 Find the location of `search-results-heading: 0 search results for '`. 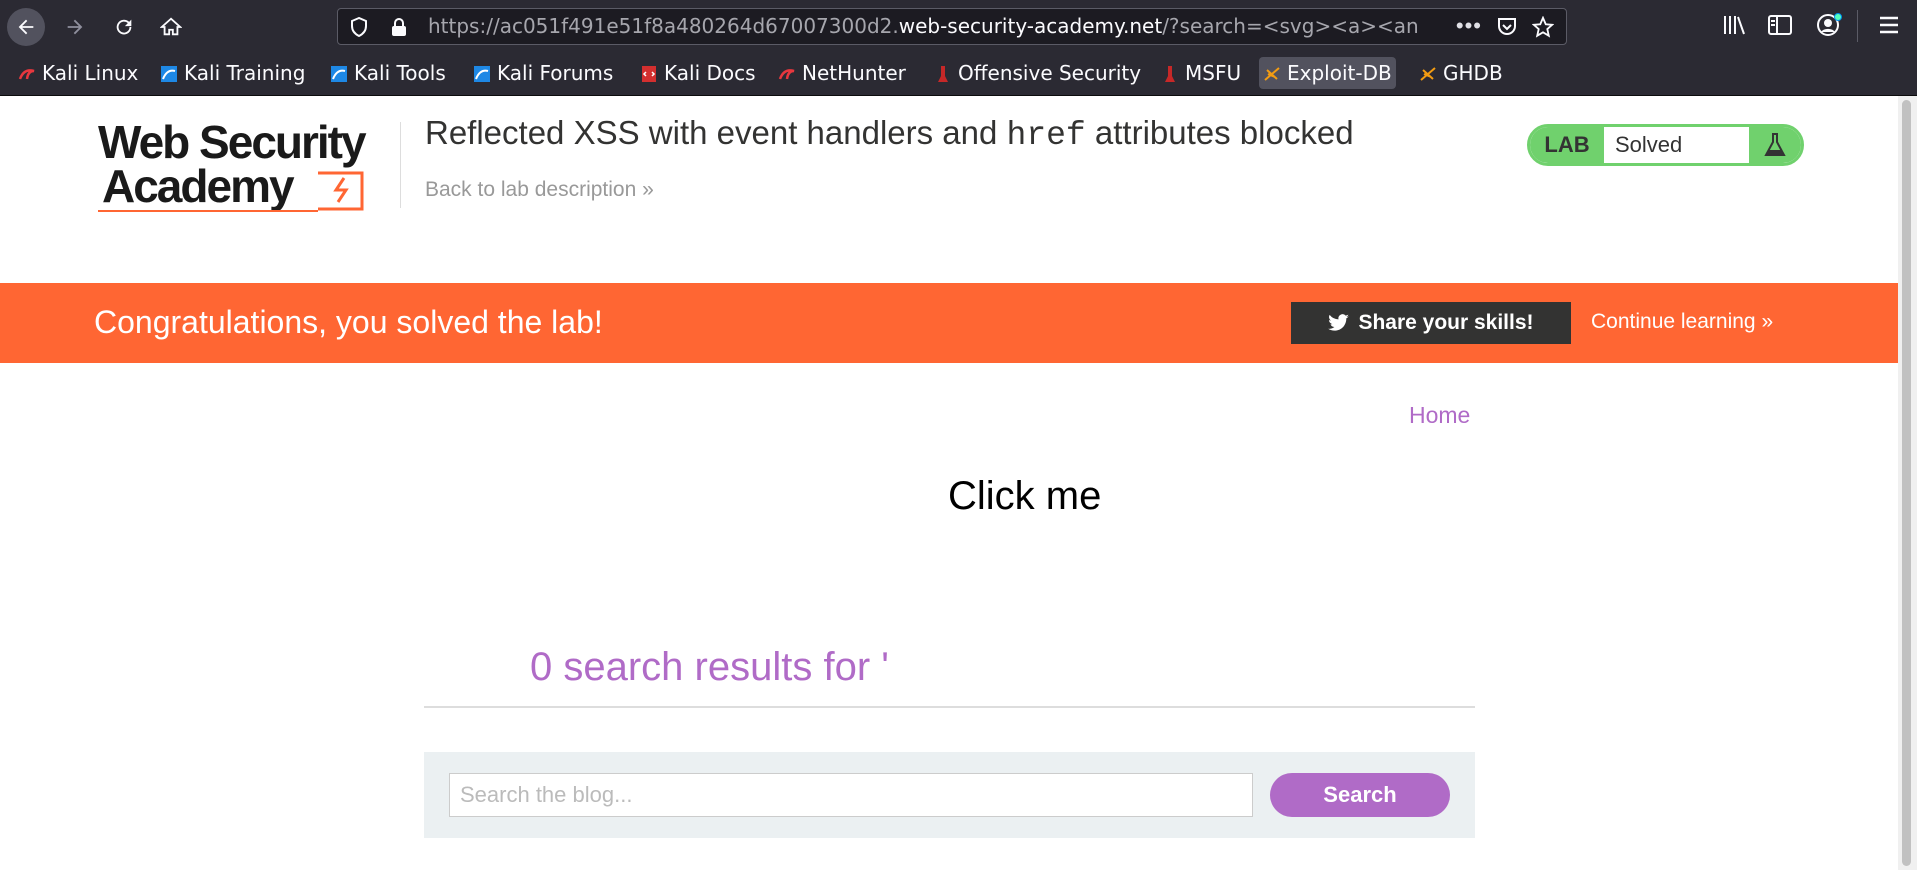

search-results-heading: 0 search results for ' is located at coordinates (709, 667).